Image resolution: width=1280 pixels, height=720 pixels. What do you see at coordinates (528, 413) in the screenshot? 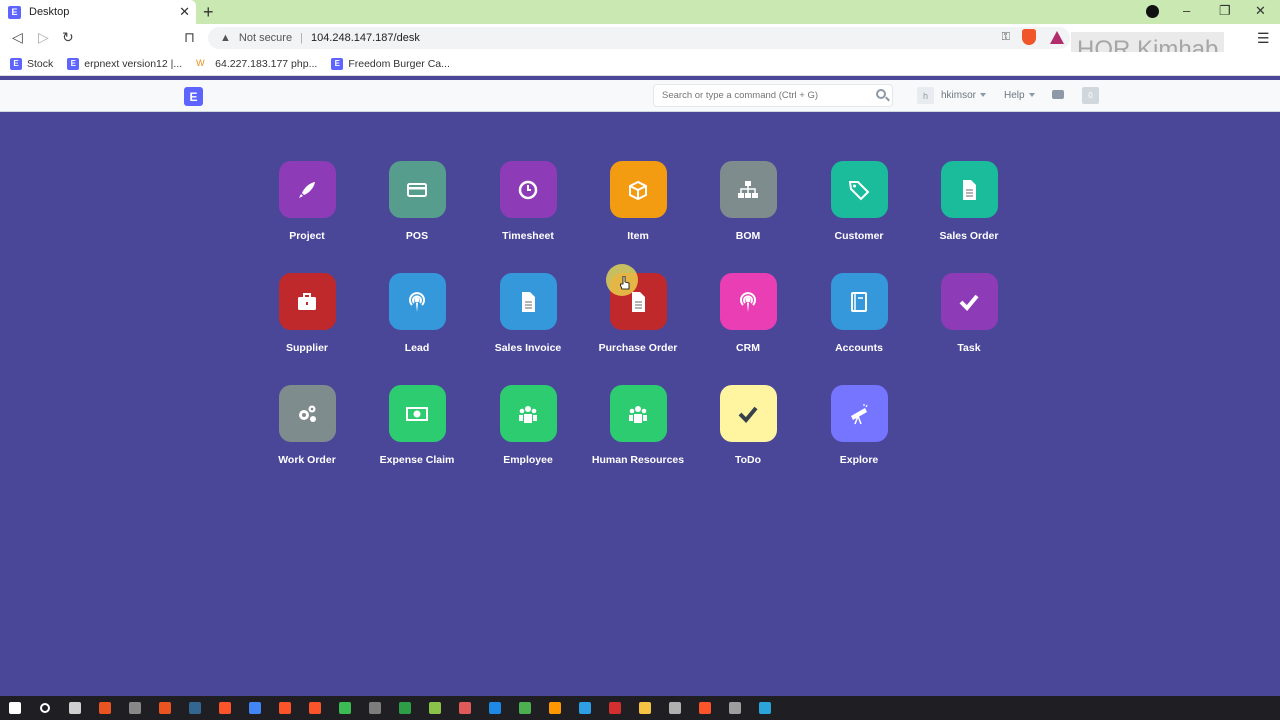
I see `group-icon` at bounding box center [528, 413].